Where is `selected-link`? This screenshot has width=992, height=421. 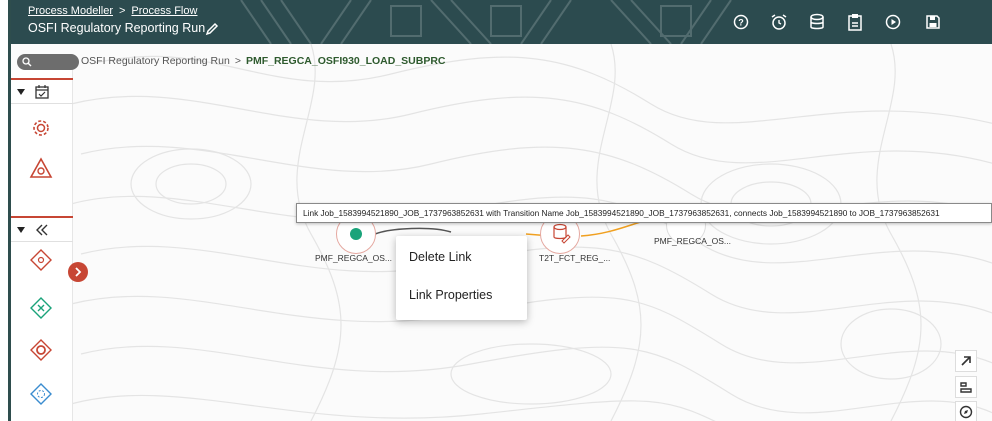
selected-link is located at coordinates (413, 231).